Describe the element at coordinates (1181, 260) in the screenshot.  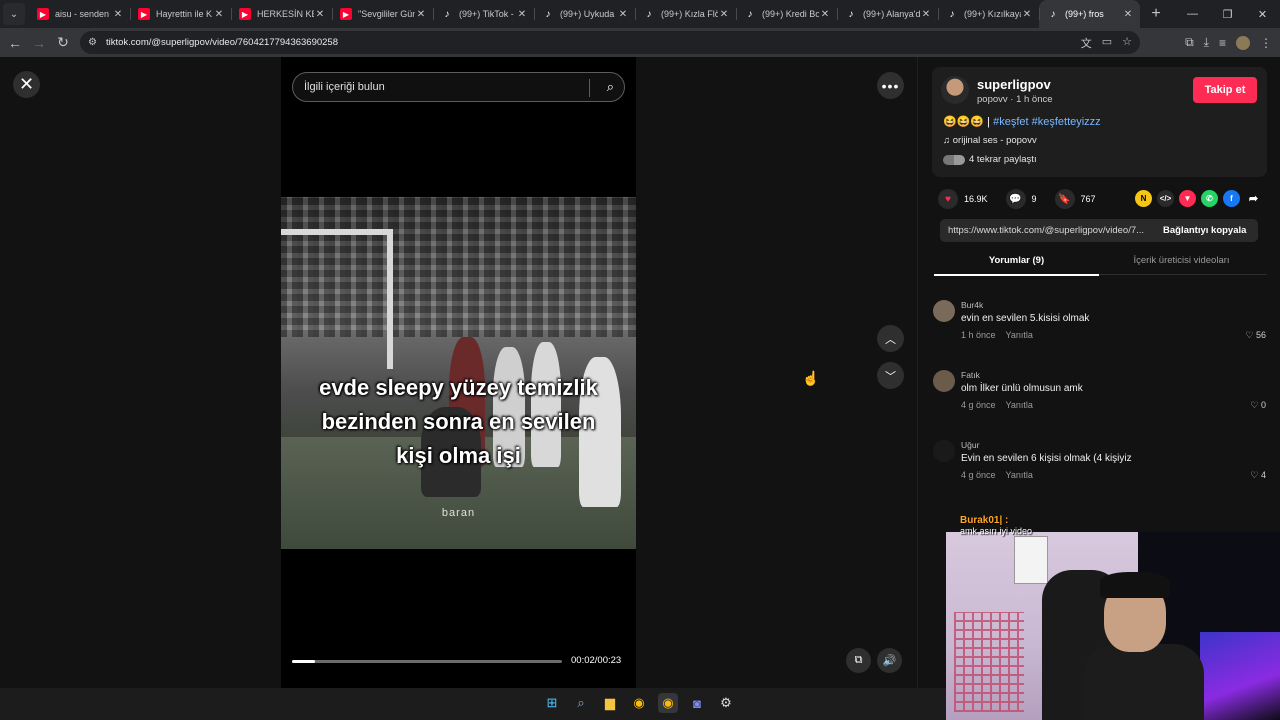
I see `tab-creator-videos: İçerik üreticisi videoları` at that location.